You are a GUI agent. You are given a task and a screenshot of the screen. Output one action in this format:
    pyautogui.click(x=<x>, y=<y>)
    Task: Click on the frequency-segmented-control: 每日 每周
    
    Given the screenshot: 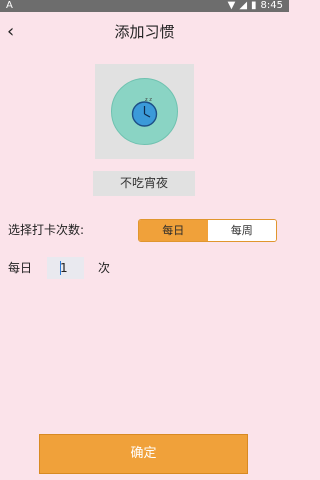 What is the action you would take?
    pyautogui.click(x=207, y=230)
    